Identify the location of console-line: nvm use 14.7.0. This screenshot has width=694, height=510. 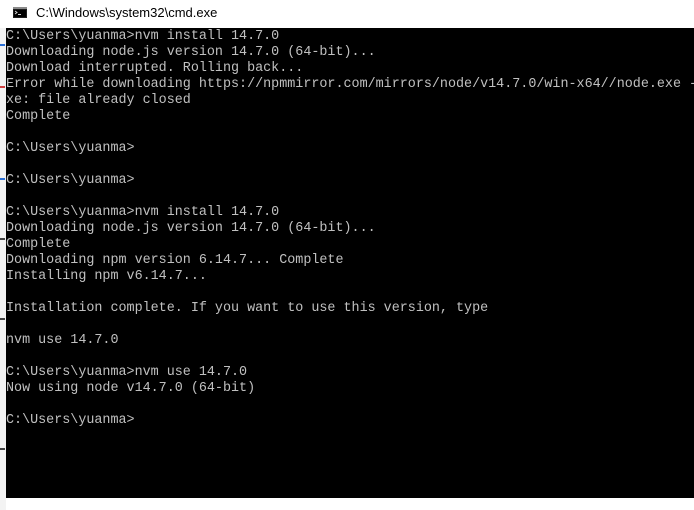
(62, 340).